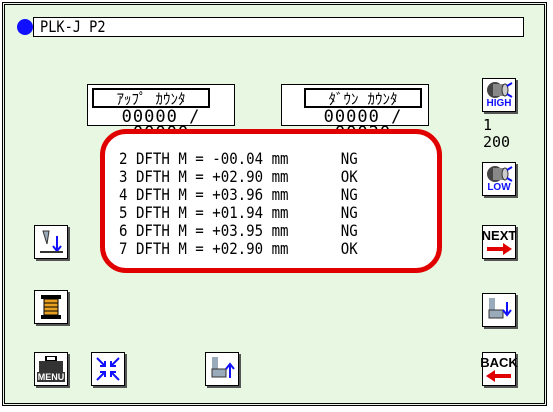 The height and width of the screenshot is (412, 553). I want to click on result-row: 7 DFTH M = +02.90 mm OK, so click(238, 248).